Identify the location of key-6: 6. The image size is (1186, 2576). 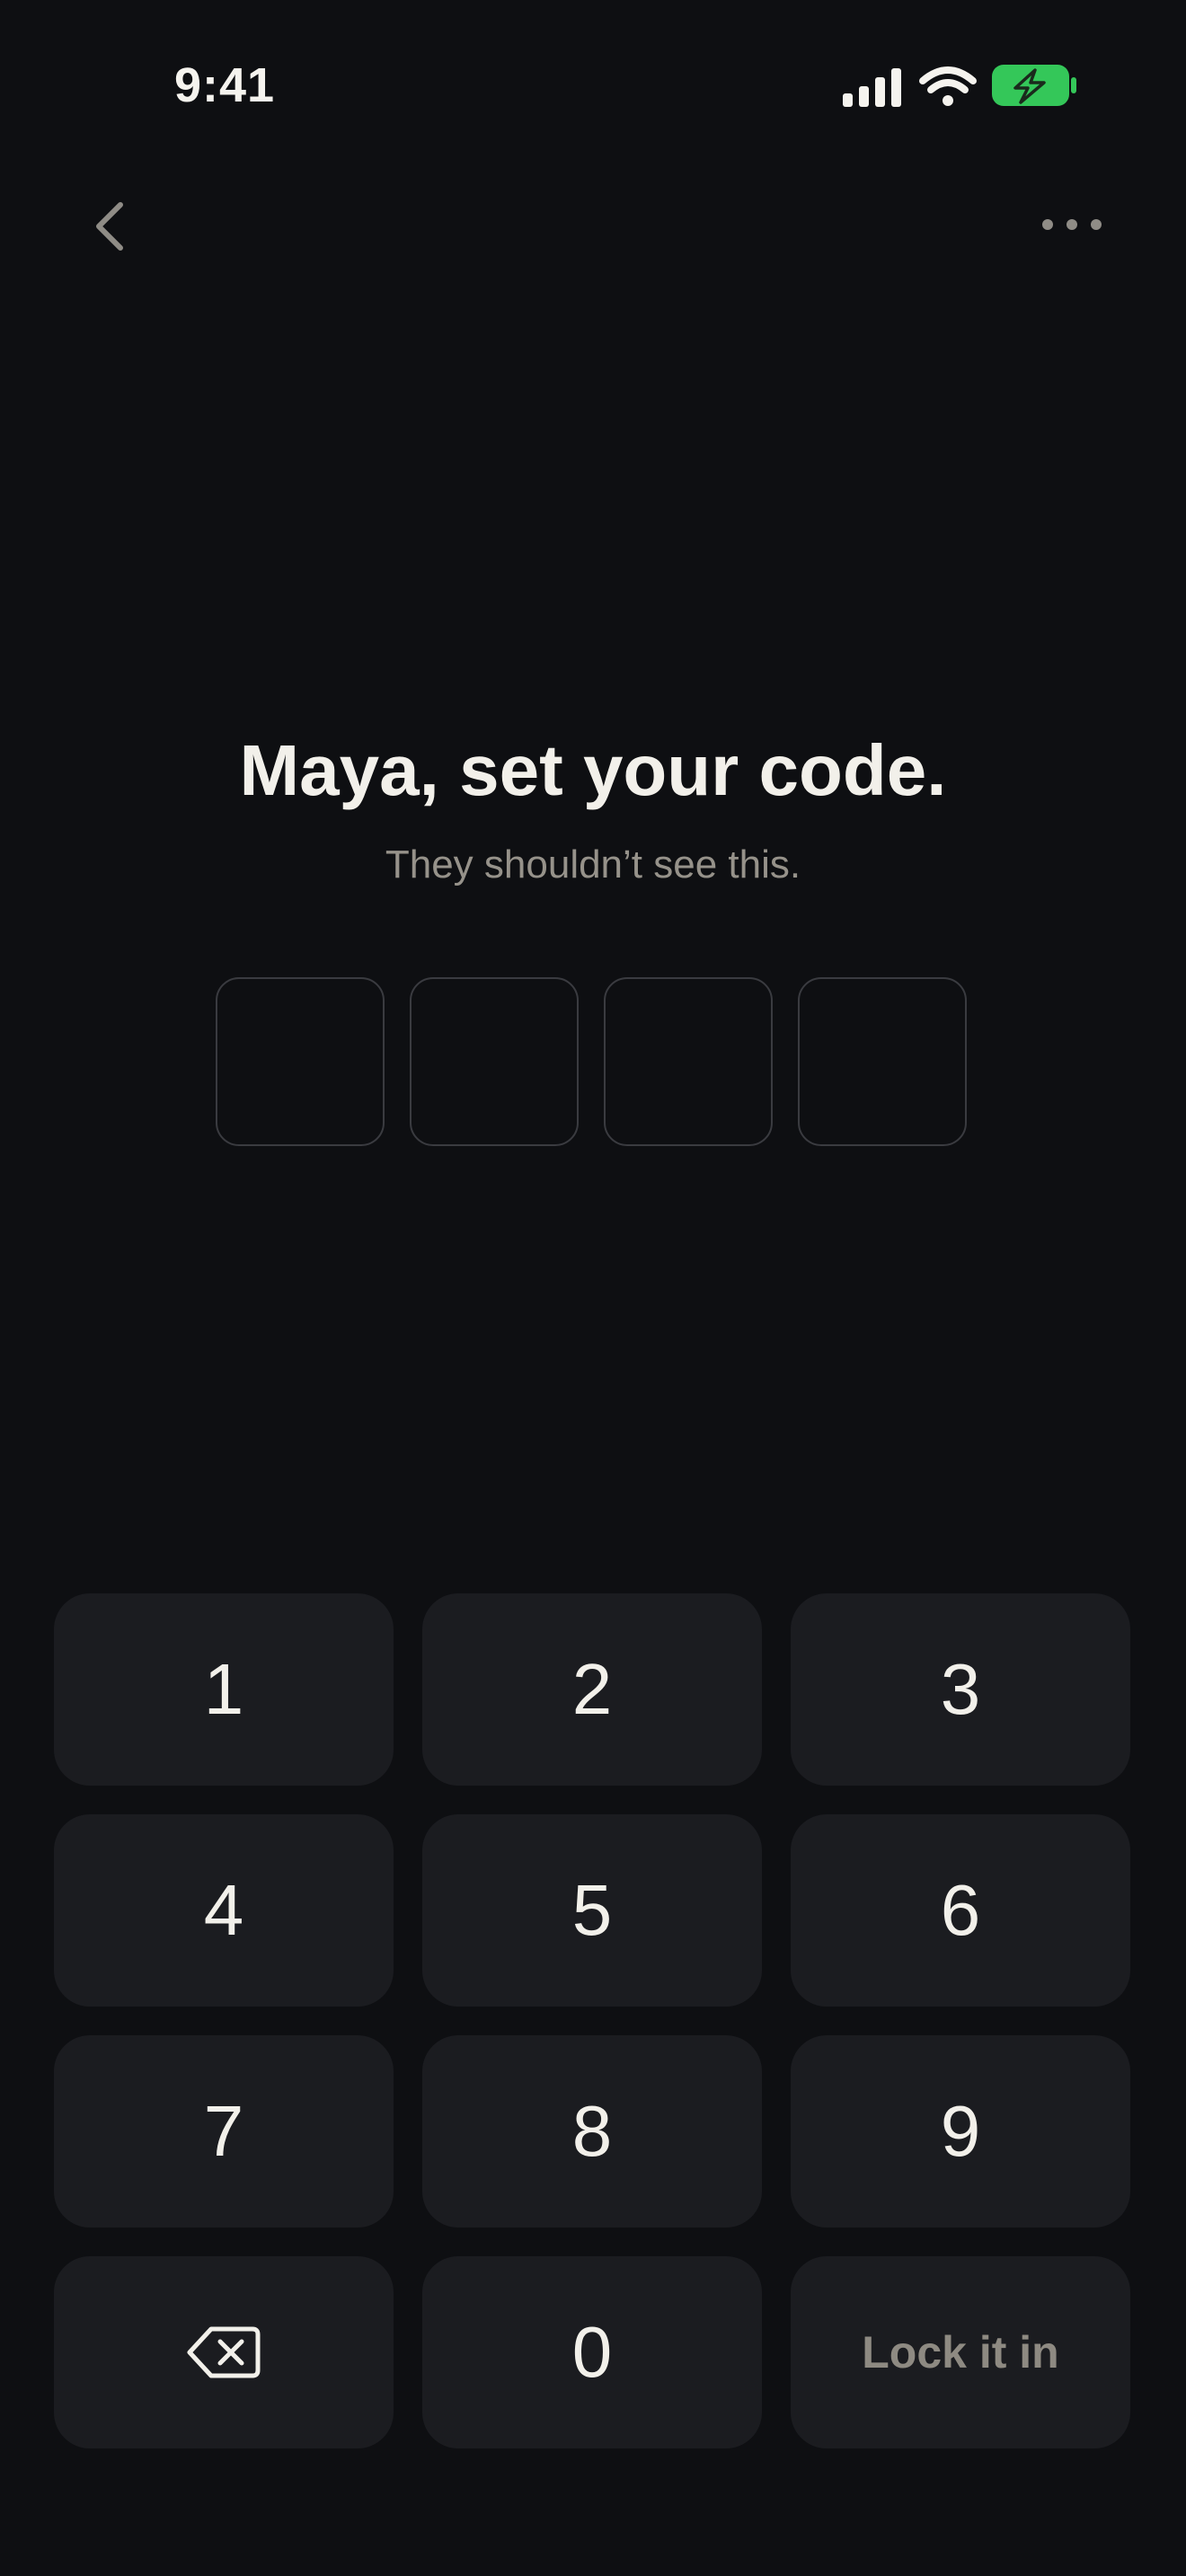
(960, 1910).